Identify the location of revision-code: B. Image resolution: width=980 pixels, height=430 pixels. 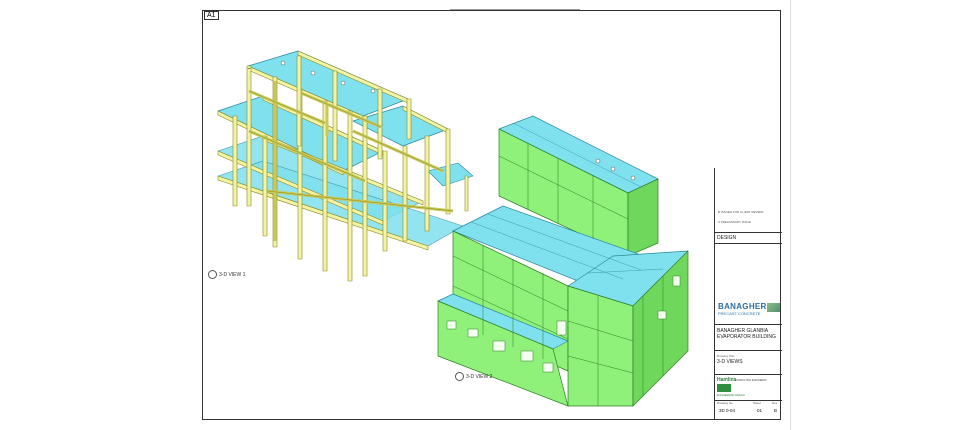
(719, 212).